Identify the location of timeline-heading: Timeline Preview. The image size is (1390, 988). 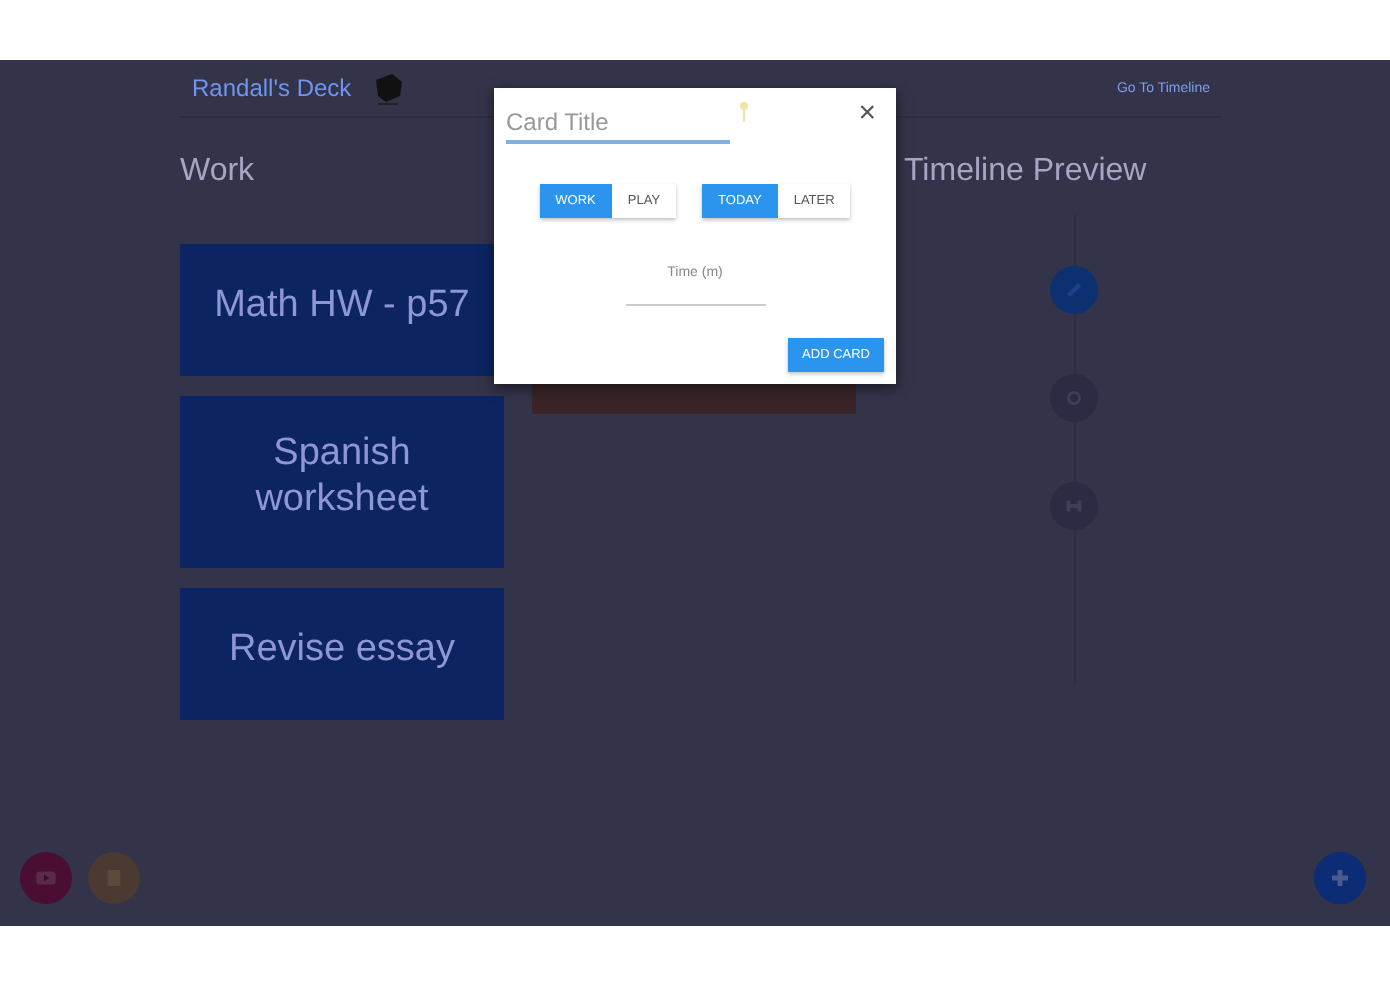
(1026, 173).